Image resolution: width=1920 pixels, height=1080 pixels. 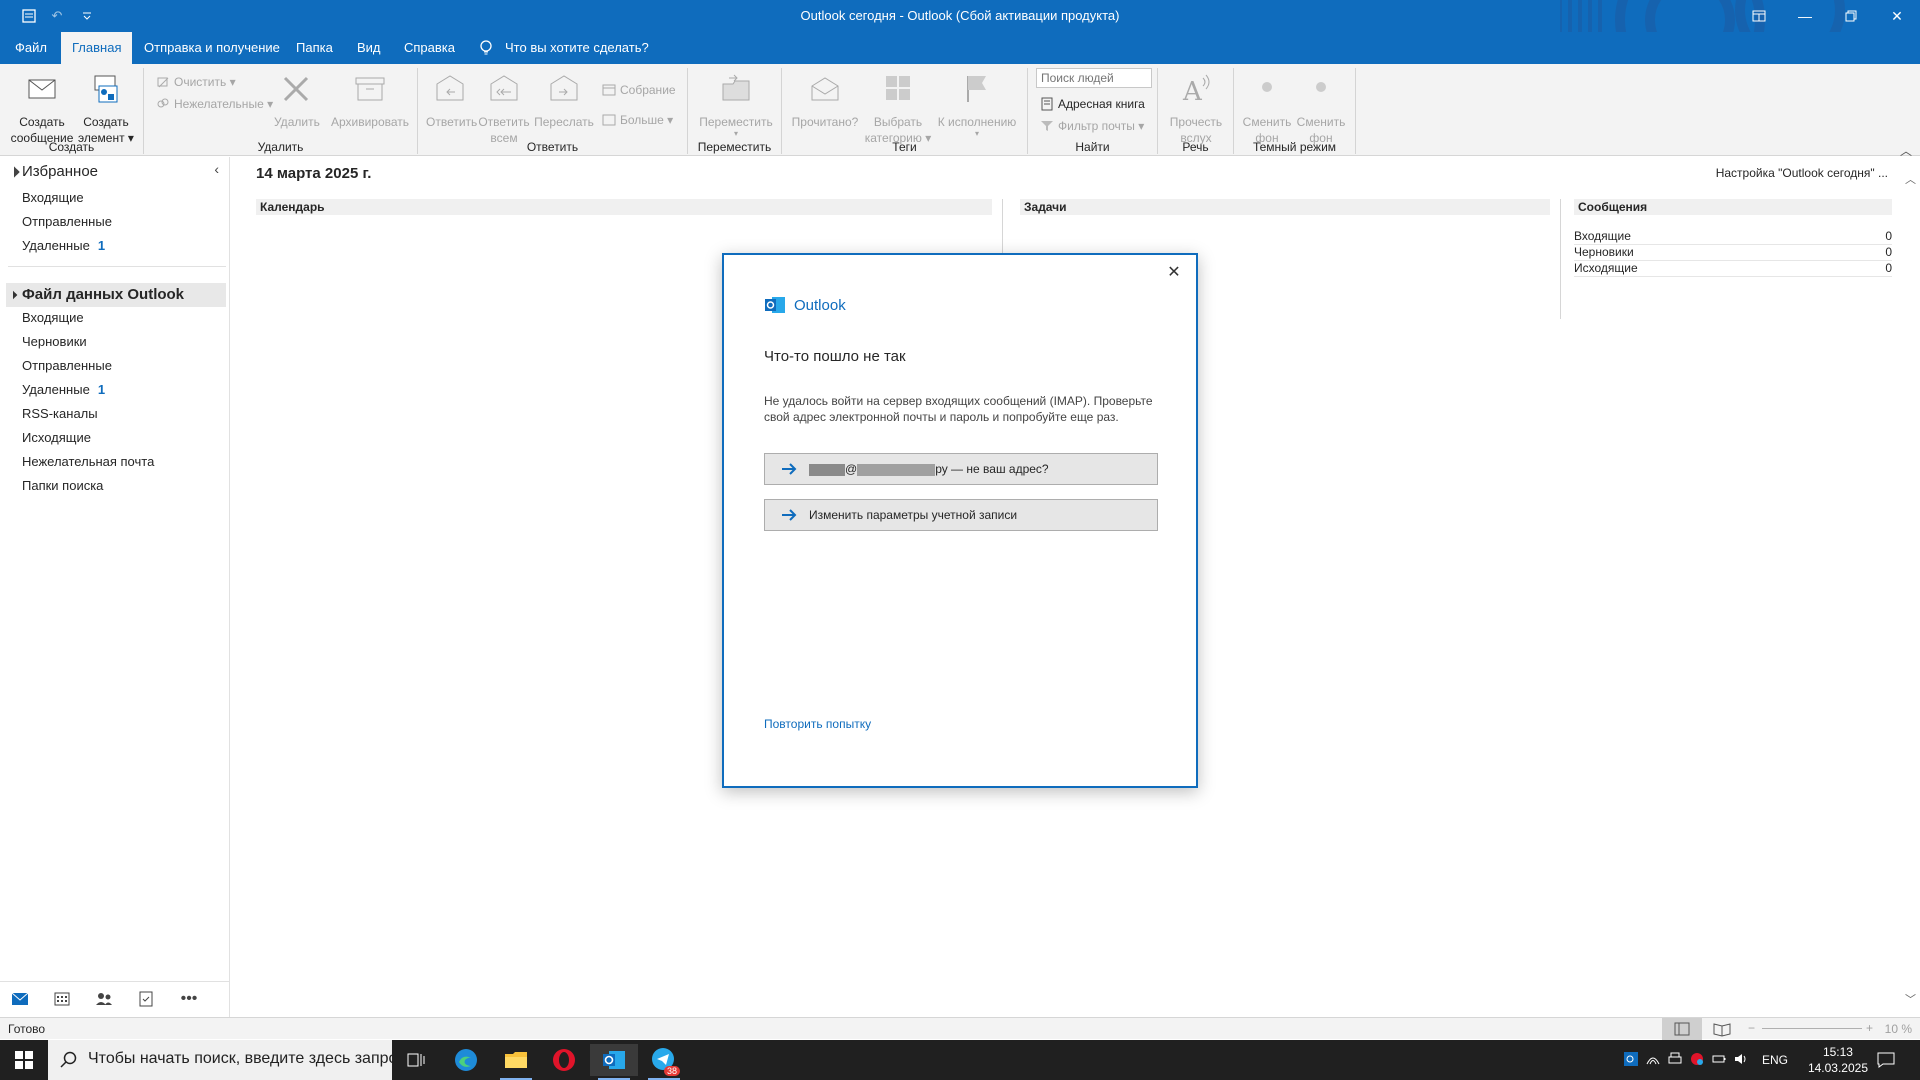 I want to click on tell-me-box: Что вы хотите сделать?, so click(x=563, y=48).